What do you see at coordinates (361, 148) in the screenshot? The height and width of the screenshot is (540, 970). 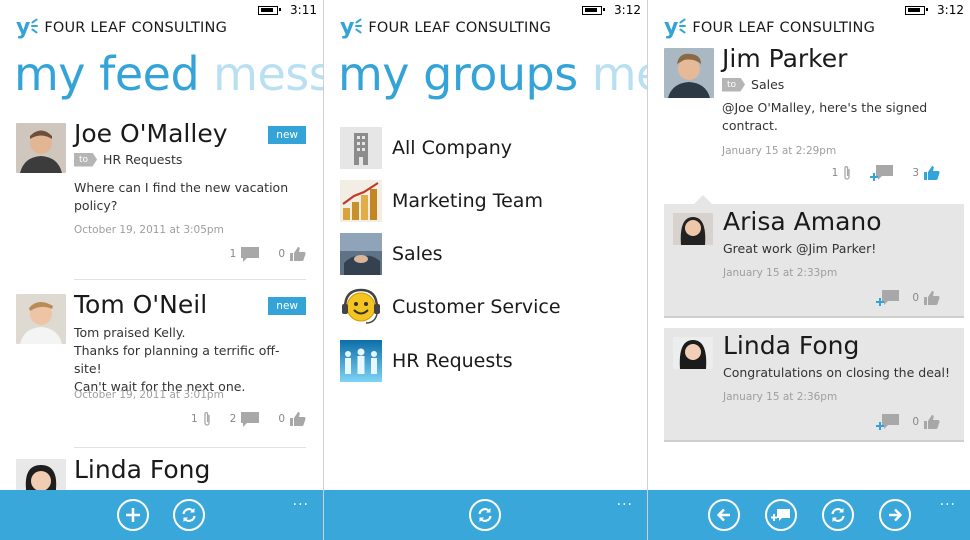 I see `building-icon` at bounding box center [361, 148].